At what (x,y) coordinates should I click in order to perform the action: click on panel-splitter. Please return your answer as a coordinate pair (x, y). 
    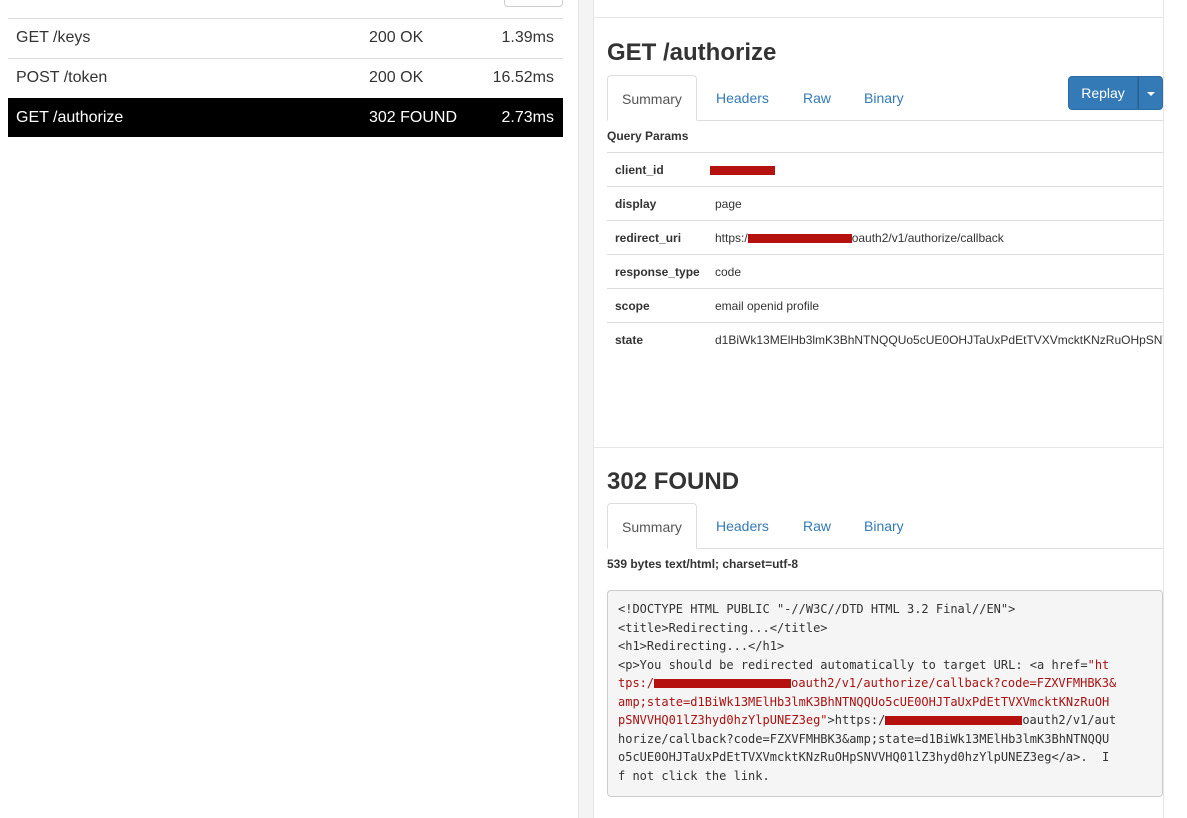
    Looking at the image, I should click on (586, 409).